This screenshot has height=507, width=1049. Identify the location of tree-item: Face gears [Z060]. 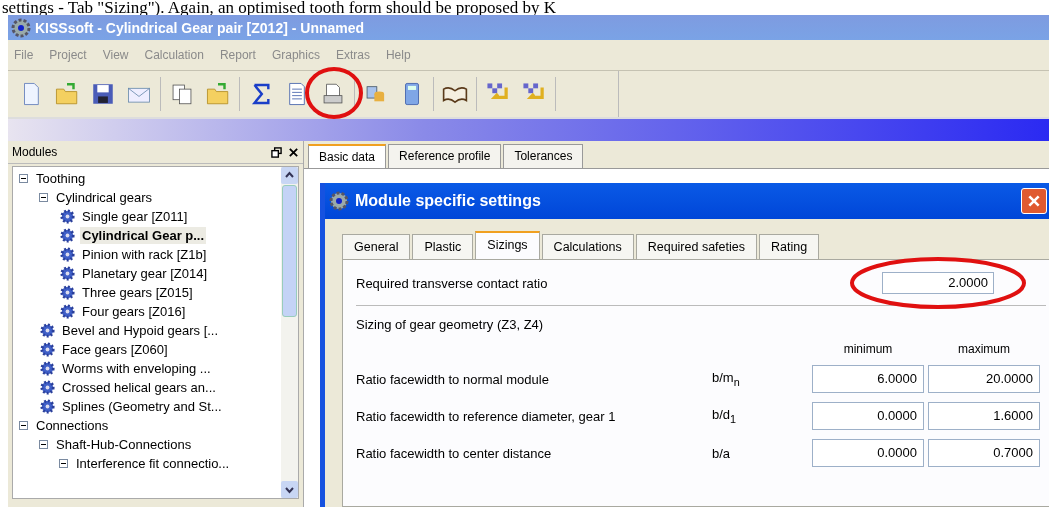
(115, 349).